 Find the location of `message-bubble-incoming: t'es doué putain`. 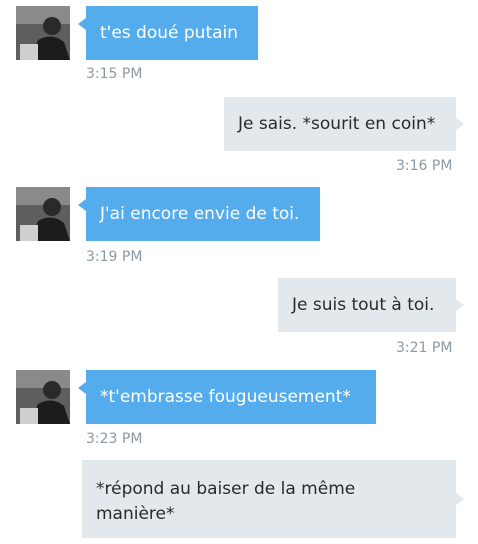

message-bubble-incoming: t'es doué putain is located at coordinates (168, 33).